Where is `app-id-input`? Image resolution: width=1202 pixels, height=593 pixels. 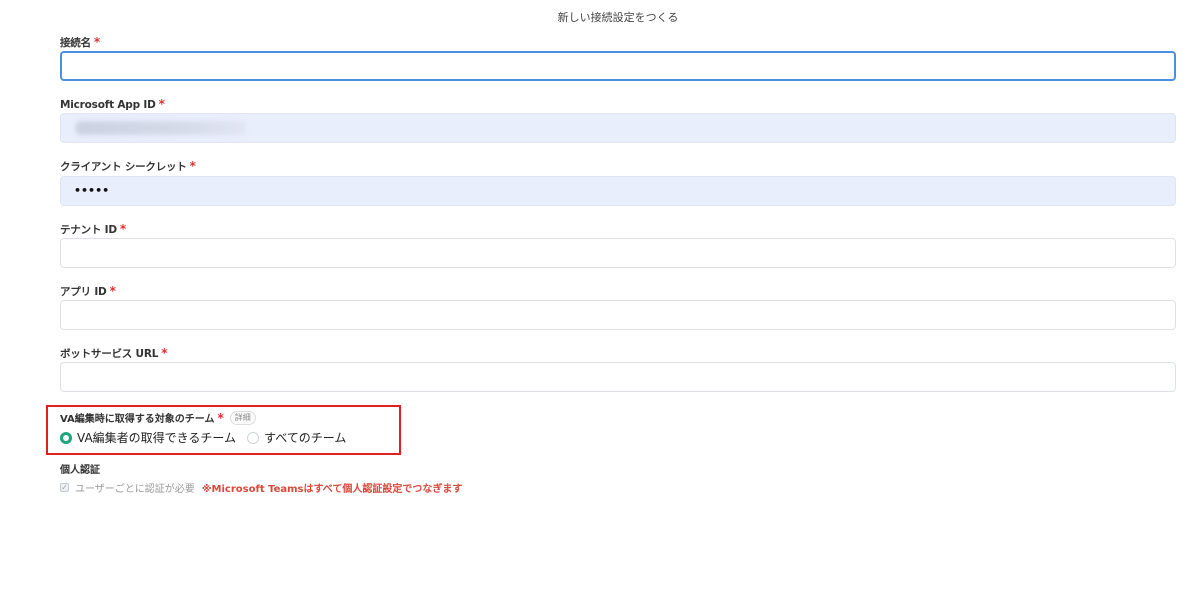
app-id-input is located at coordinates (618, 315).